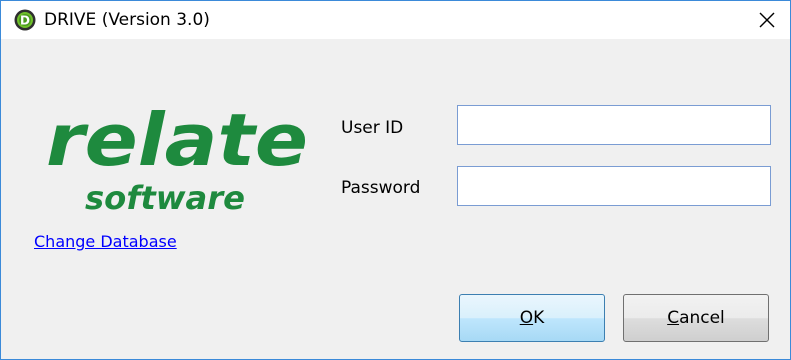 This screenshot has height=360, width=791. What do you see at coordinates (177, 140) in the screenshot?
I see `logo-word-relate: relate` at bounding box center [177, 140].